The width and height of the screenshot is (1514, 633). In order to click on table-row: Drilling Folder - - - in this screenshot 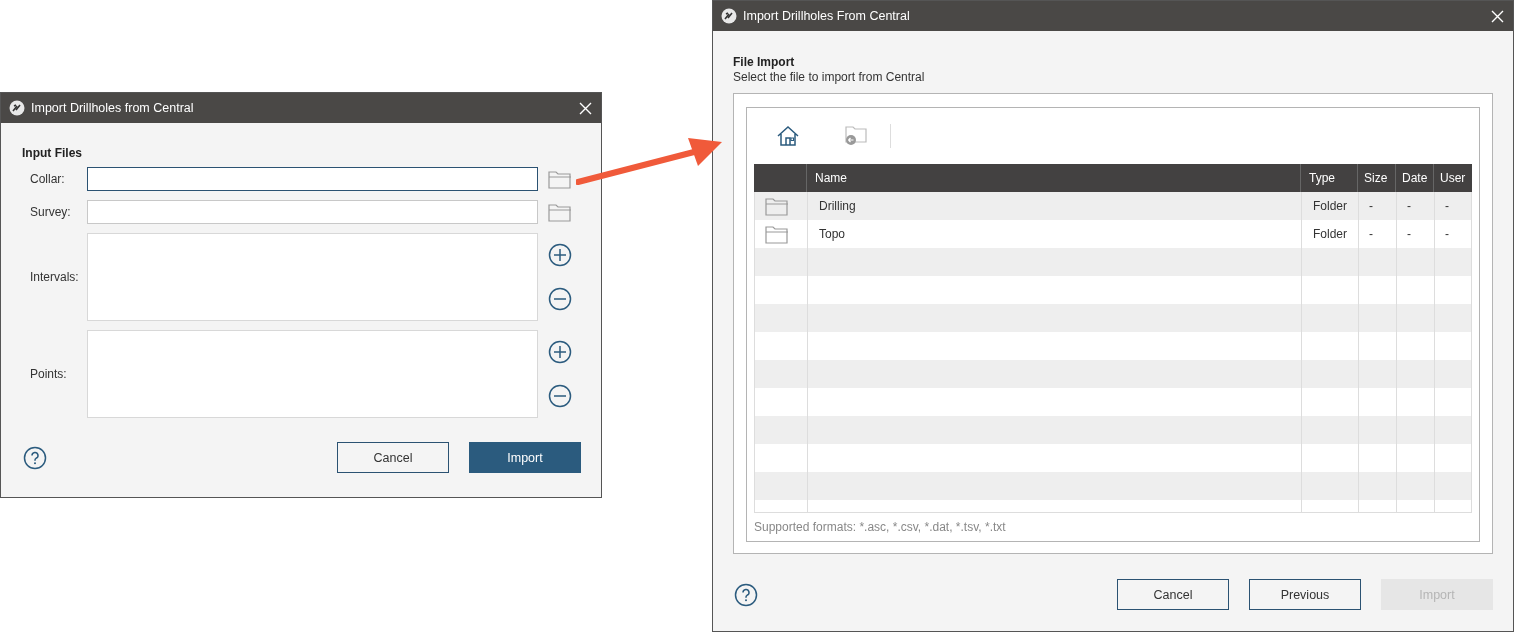, I will do `click(1113, 206)`.